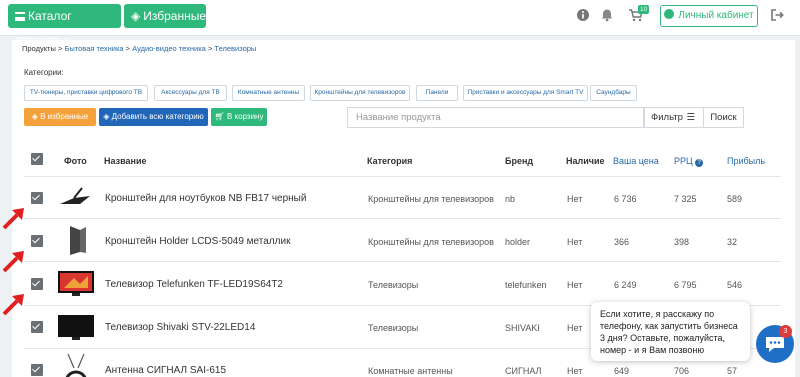 The width and height of the screenshot is (800, 377). Describe the element at coordinates (732, 242) in the screenshot. I see `product-profit: 32` at that location.